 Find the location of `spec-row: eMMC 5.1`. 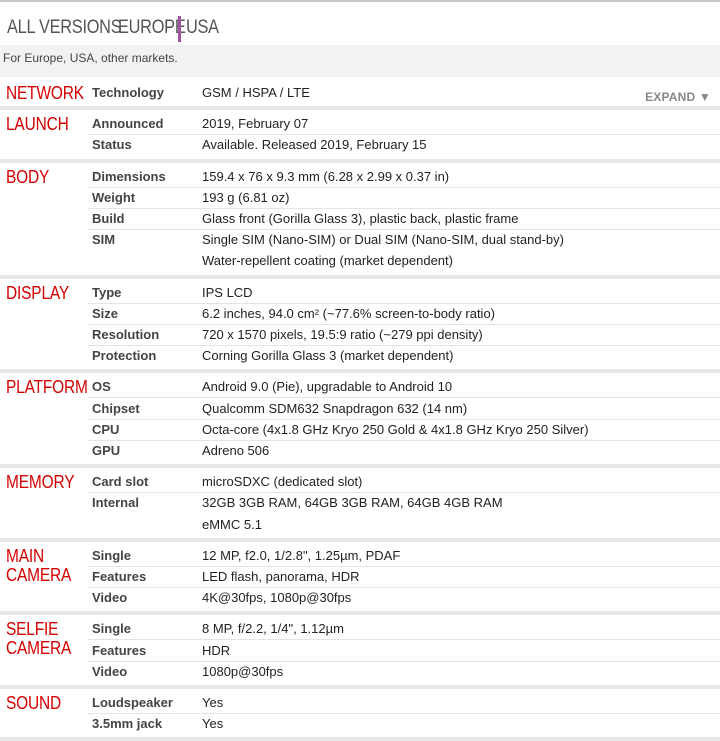

spec-row: eMMC 5.1 is located at coordinates (360, 524).